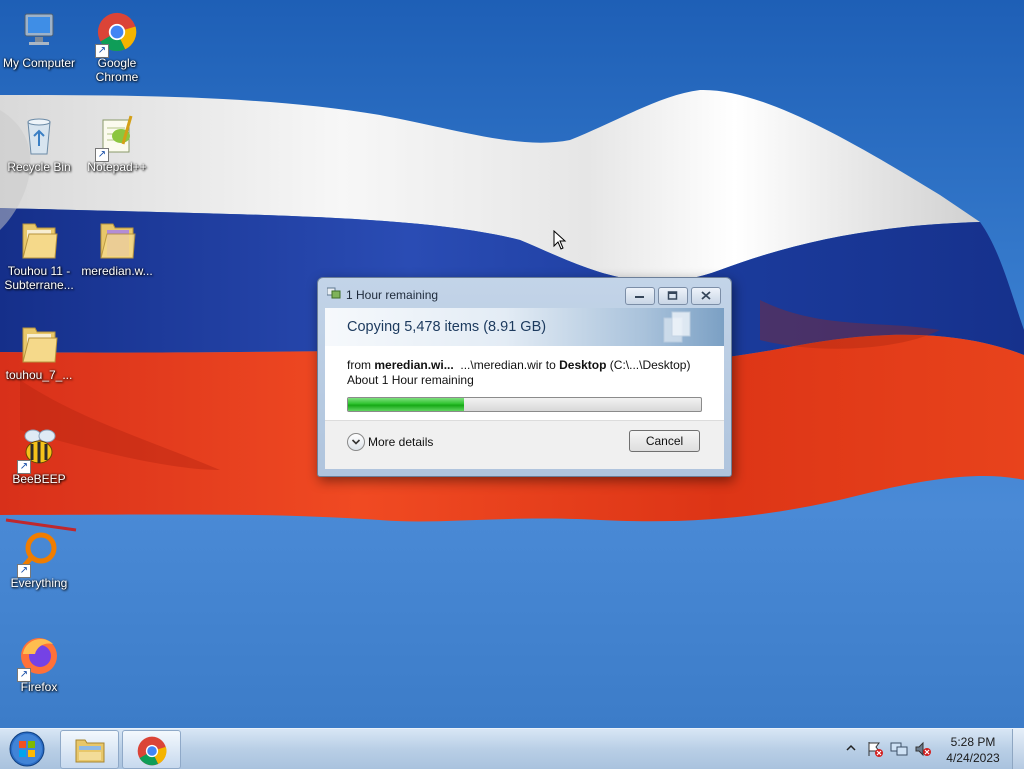 The height and width of the screenshot is (772, 1024). What do you see at coordinates (664, 441) in the screenshot?
I see `cancel-button: Cancel` at bounding box center [664, 441].